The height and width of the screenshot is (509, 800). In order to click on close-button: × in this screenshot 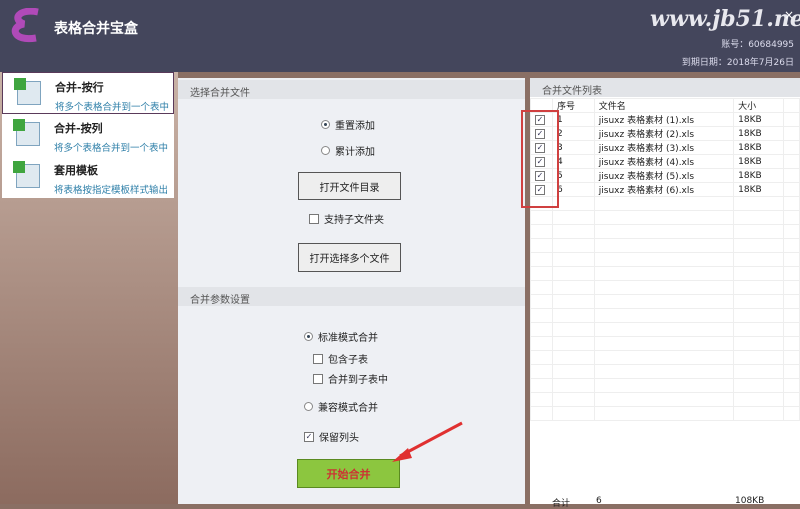, I will do `click(789, 15)`.